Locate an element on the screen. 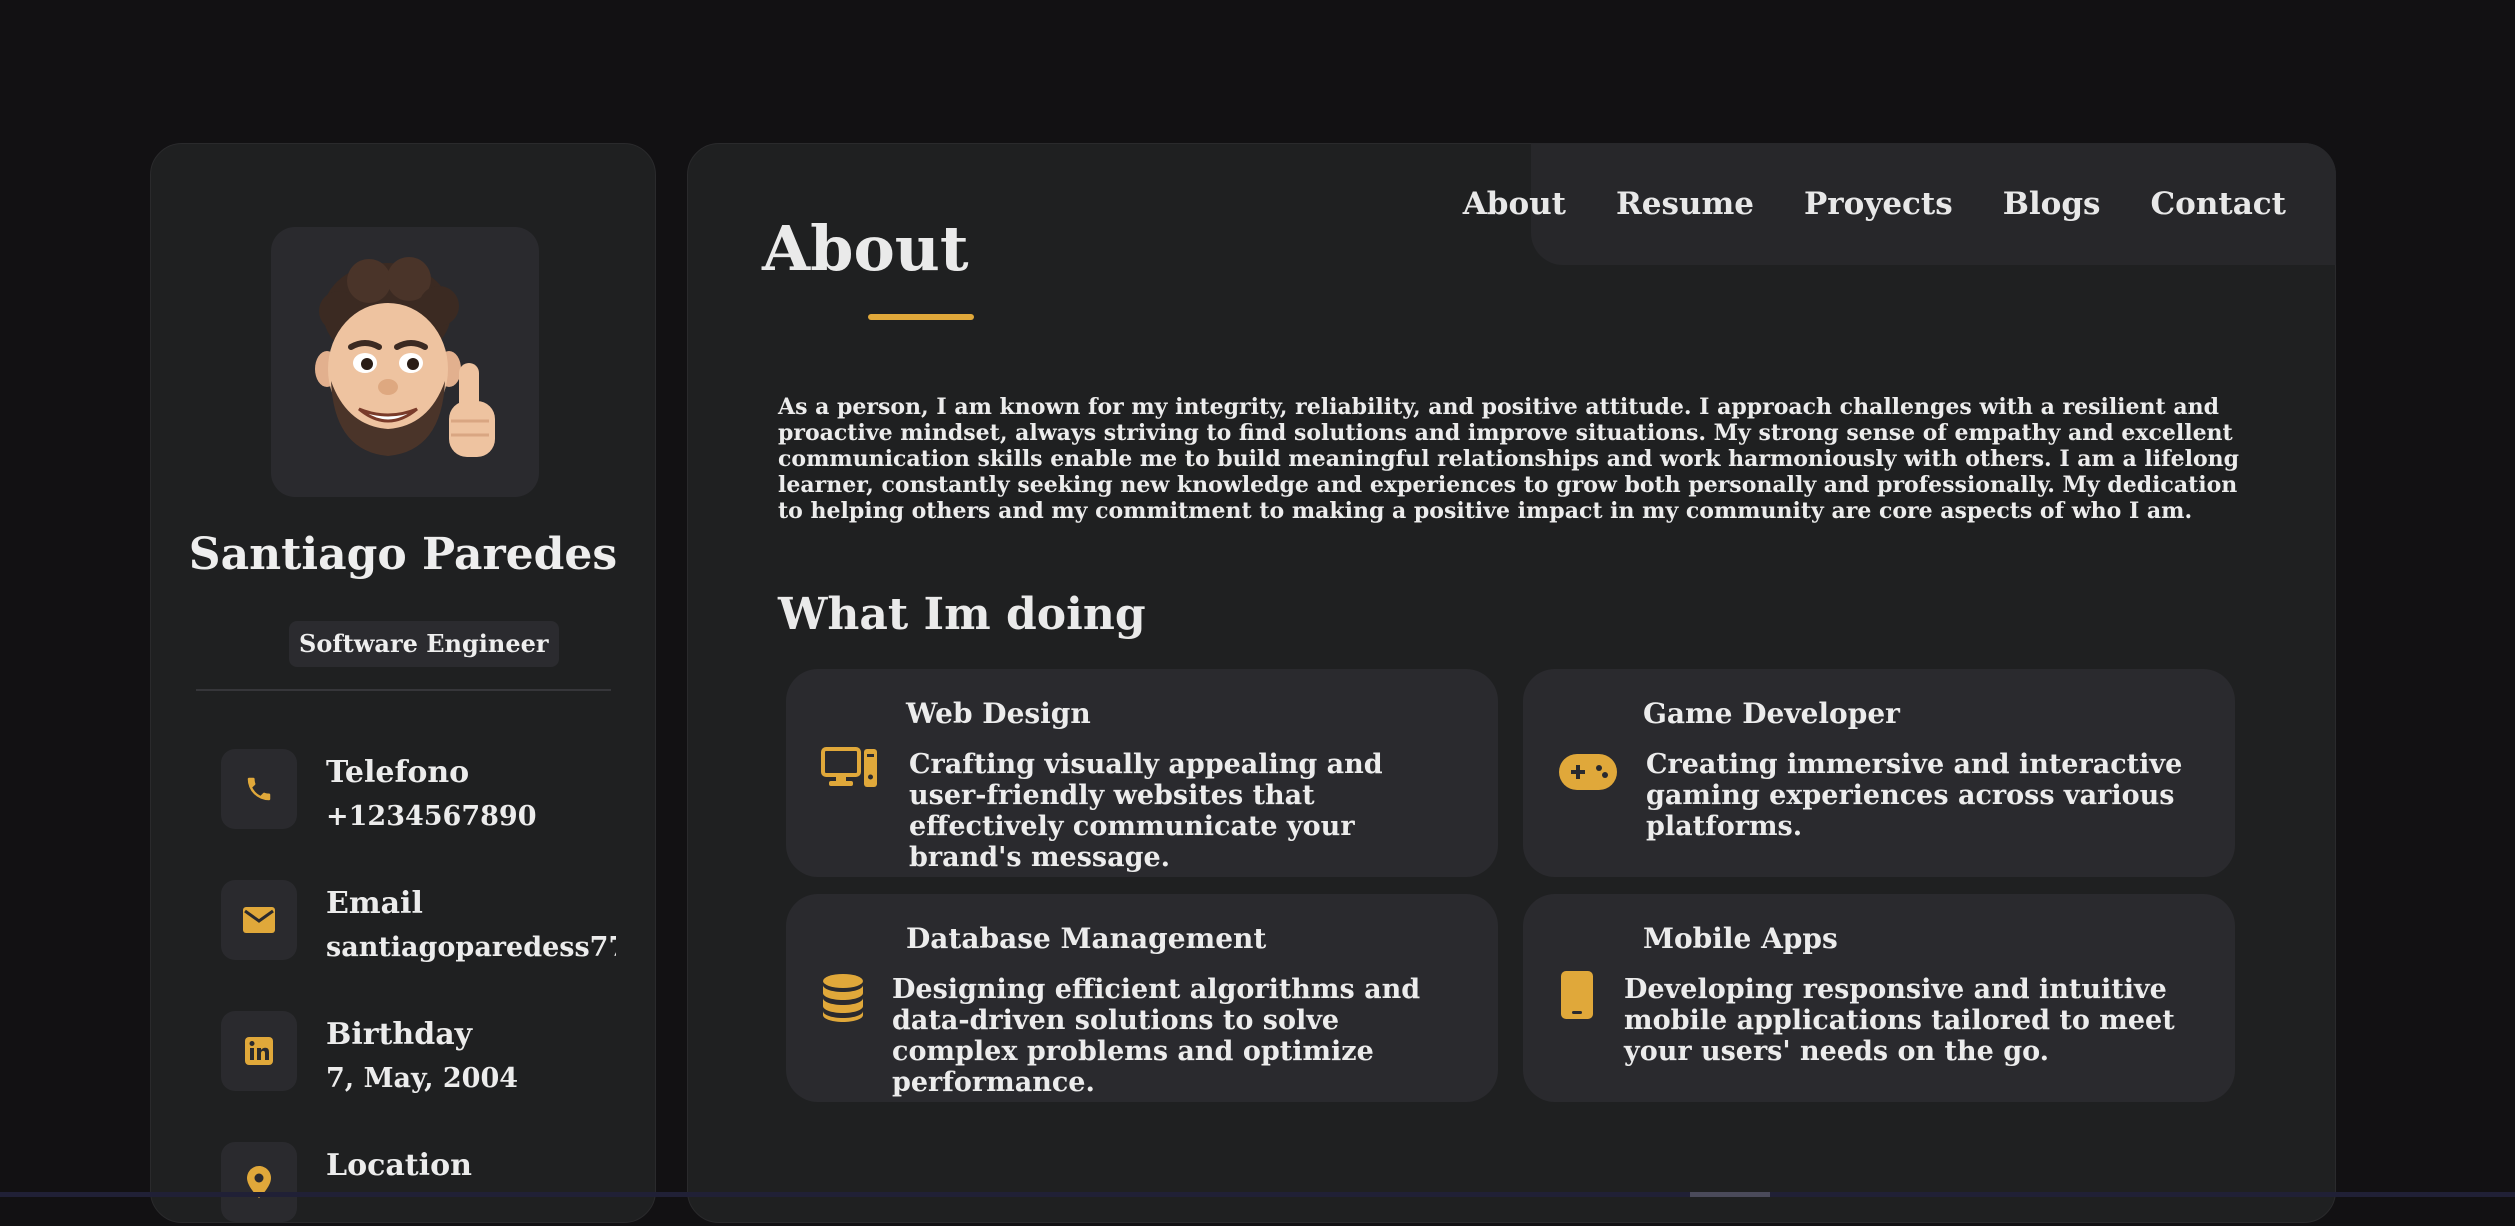 This screenshot has height=1226, width=2515. contact-email: Email santiagoparedess777@ is located at coordinates (431, 922).